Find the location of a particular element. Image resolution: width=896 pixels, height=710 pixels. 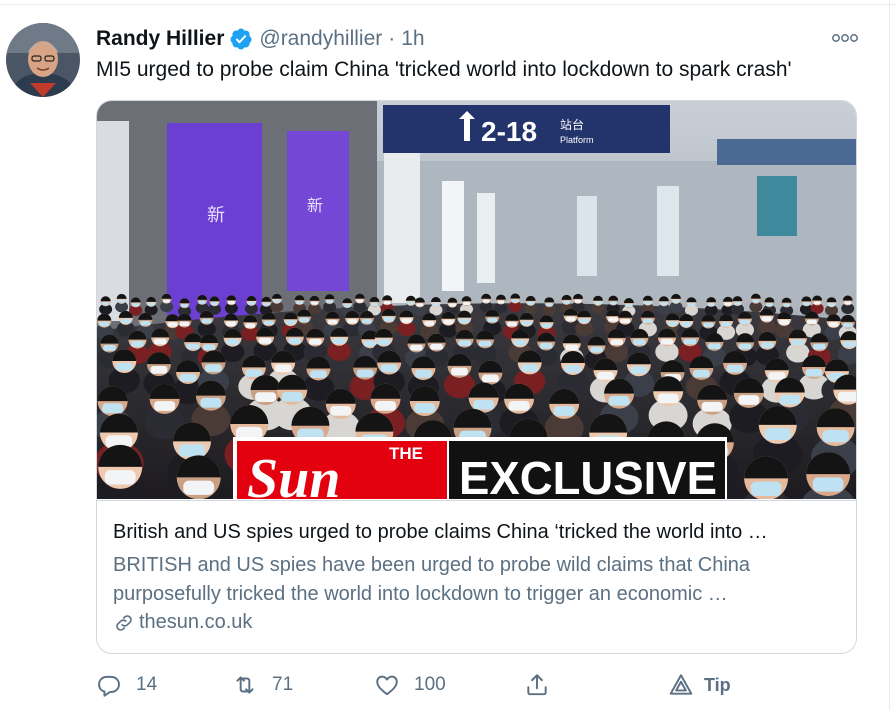

card-domain-link: thesun.co.uk is located at coordinates (182, 622).